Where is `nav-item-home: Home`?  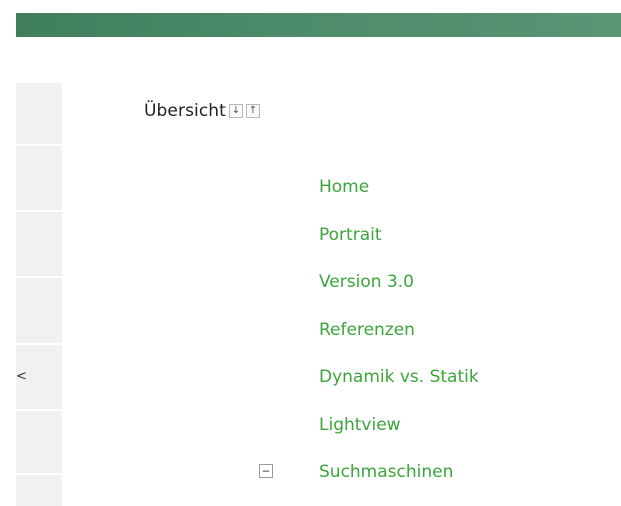 nav-item-home: Home is located at coordinates (399, 200).